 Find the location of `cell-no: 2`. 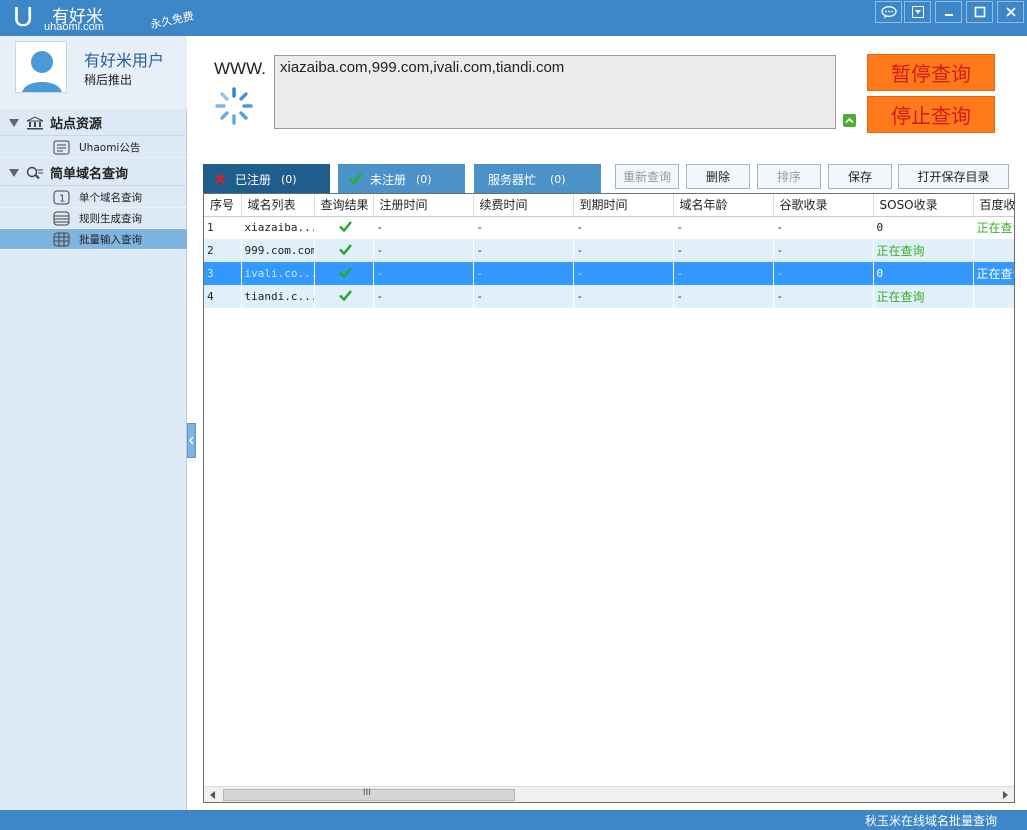

cell-no: 2 is located at coordinates (223, 250).